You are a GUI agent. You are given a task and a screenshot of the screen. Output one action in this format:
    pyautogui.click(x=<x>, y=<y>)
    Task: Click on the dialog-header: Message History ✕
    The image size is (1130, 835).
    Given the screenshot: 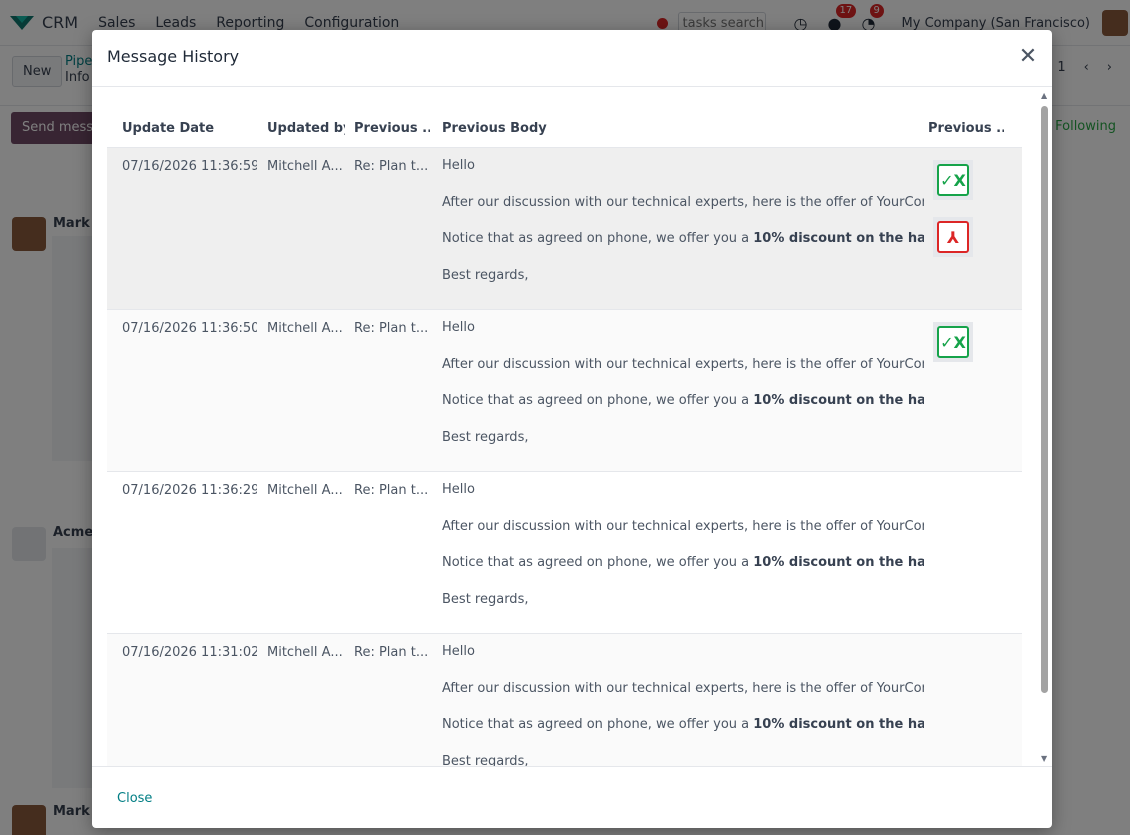 What is the action you would take?
    pyautogui.click(x=572, y=58)
    